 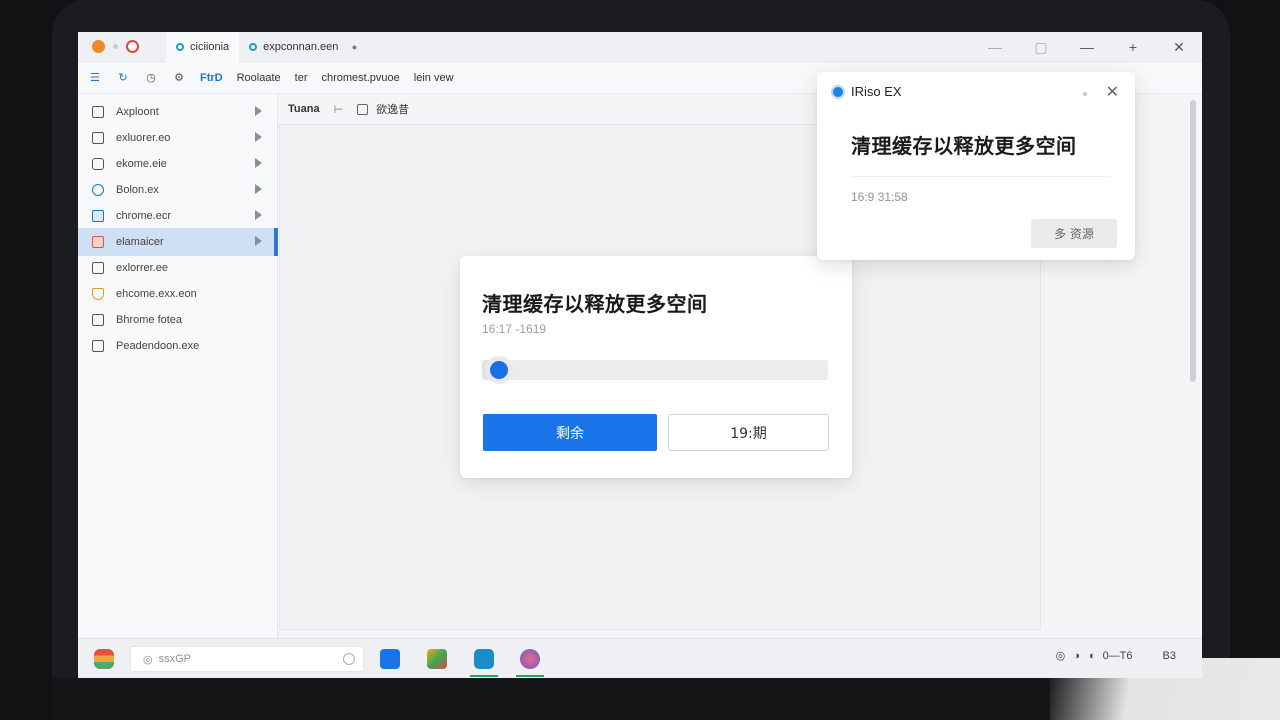 I want to click on toolbar-item-view: lein vew, so click(x=434, y=78).